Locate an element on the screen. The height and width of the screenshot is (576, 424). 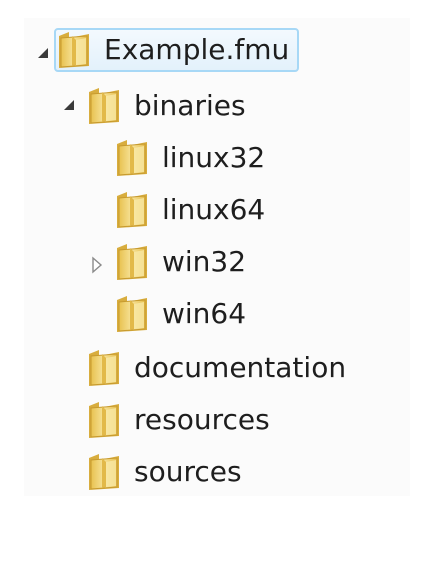
tree-item-label: linux64 is located at coordinates (214, 209).